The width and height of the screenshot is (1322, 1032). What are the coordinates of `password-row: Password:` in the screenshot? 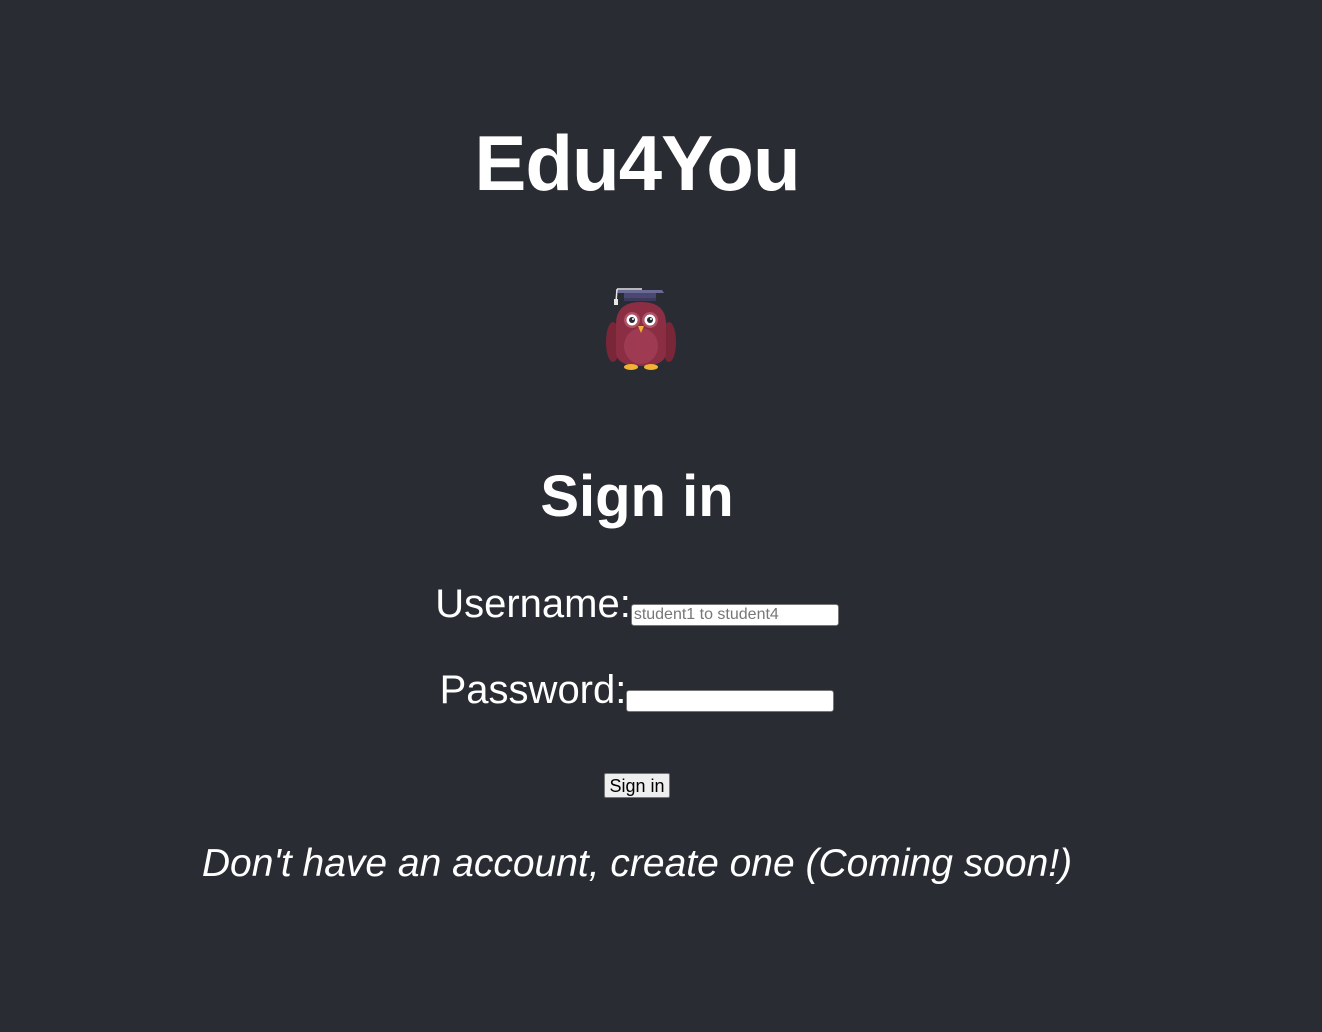 It's located at (637, 690).